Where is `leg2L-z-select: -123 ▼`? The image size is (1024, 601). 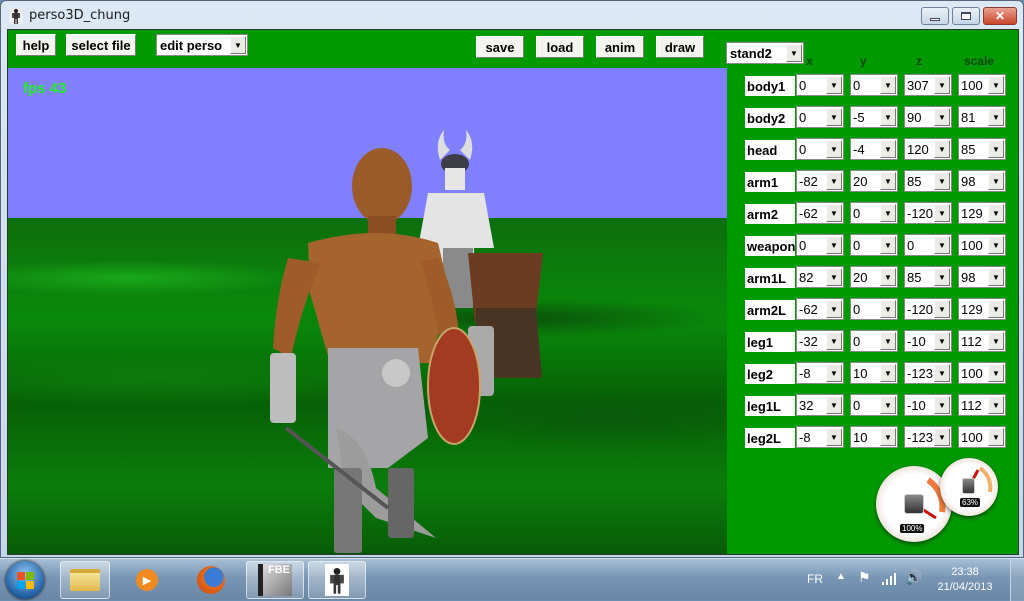 leg2L-z-select: -123 ▼ is located at coordinates (928, 437).